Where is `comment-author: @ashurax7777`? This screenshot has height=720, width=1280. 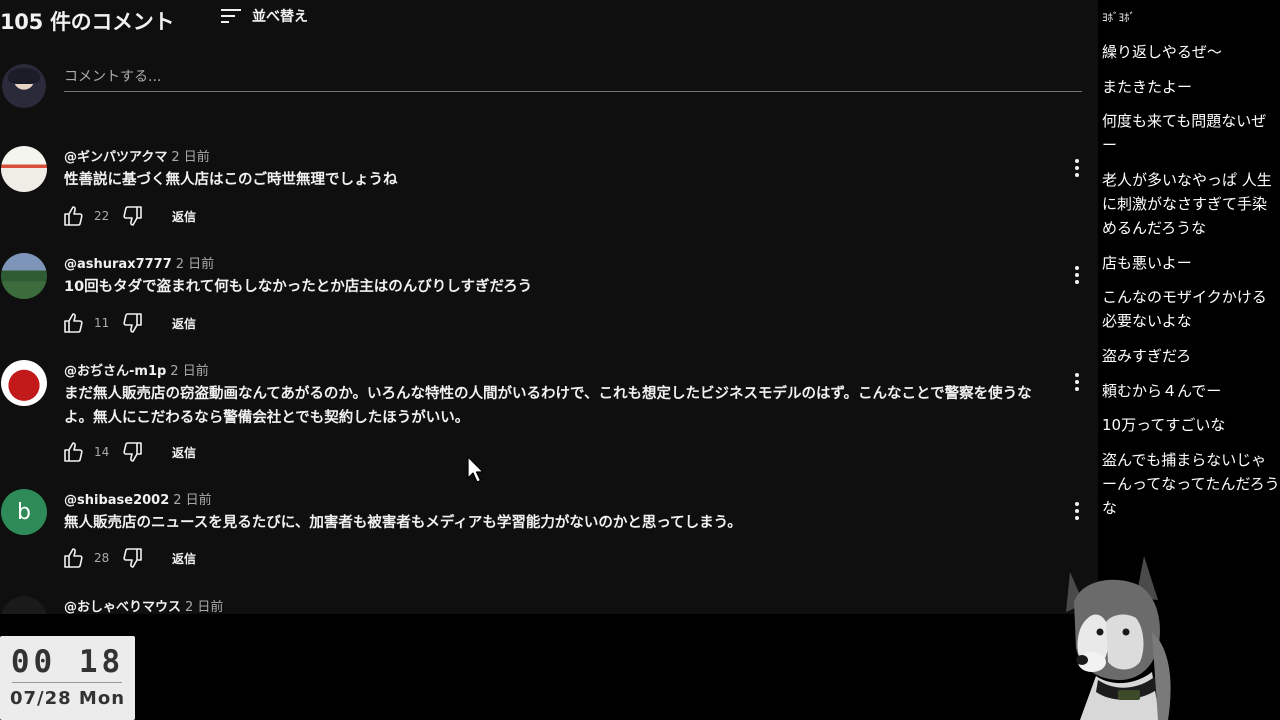
comment-author: @ashurax7777 is located at coordinates (118, 264).